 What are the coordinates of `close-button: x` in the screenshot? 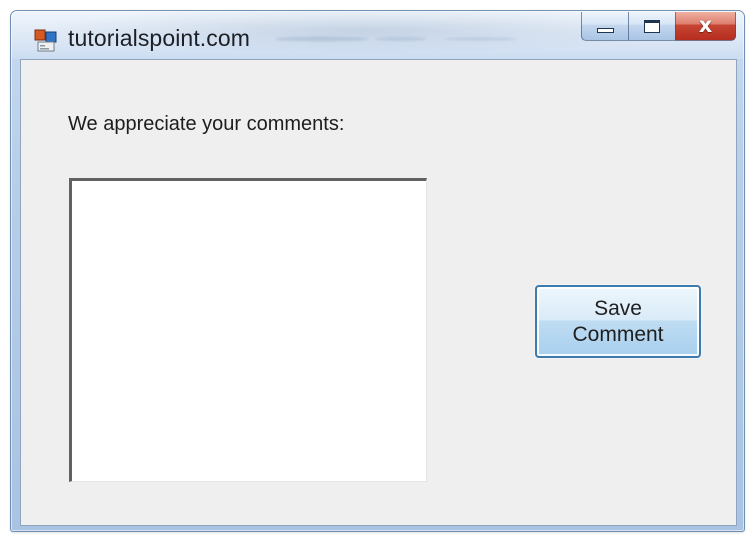 It's located at (705, 26).